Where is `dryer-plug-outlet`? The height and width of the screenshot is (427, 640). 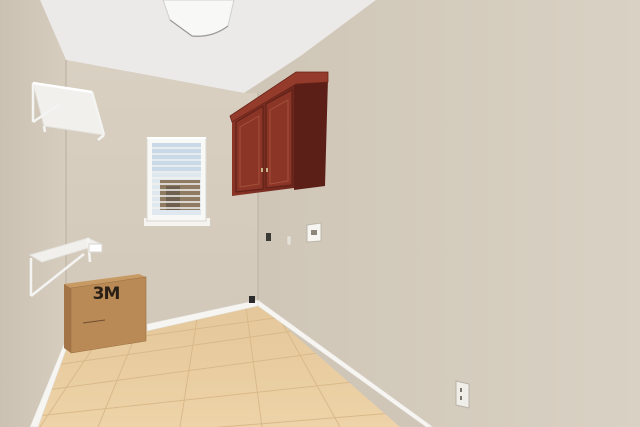 dryer-plug-outlet is located at coordinates (268, 237).